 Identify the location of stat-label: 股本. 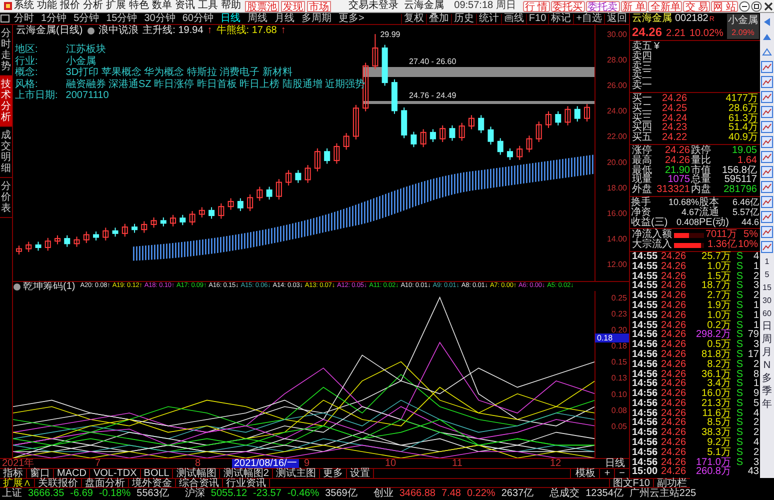
(709, 203).